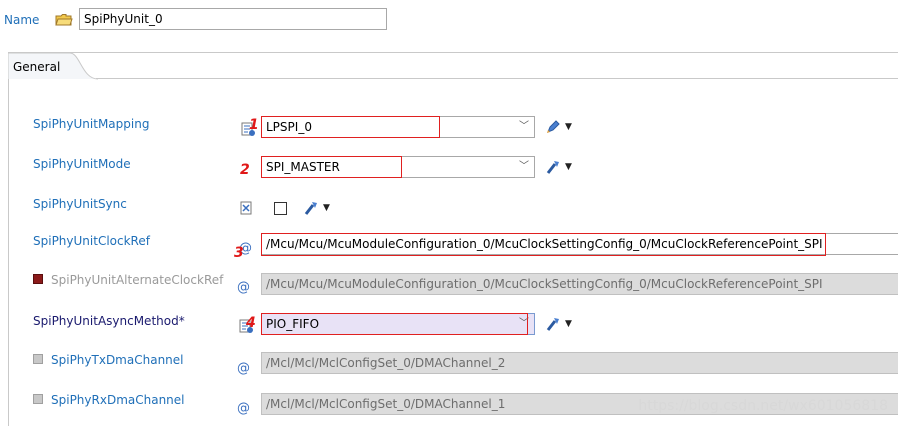 This screenshot has width=898, height=426. Describe the element at coordinates (553, 126) in the screenshot. I see `pen-icon` at that location.